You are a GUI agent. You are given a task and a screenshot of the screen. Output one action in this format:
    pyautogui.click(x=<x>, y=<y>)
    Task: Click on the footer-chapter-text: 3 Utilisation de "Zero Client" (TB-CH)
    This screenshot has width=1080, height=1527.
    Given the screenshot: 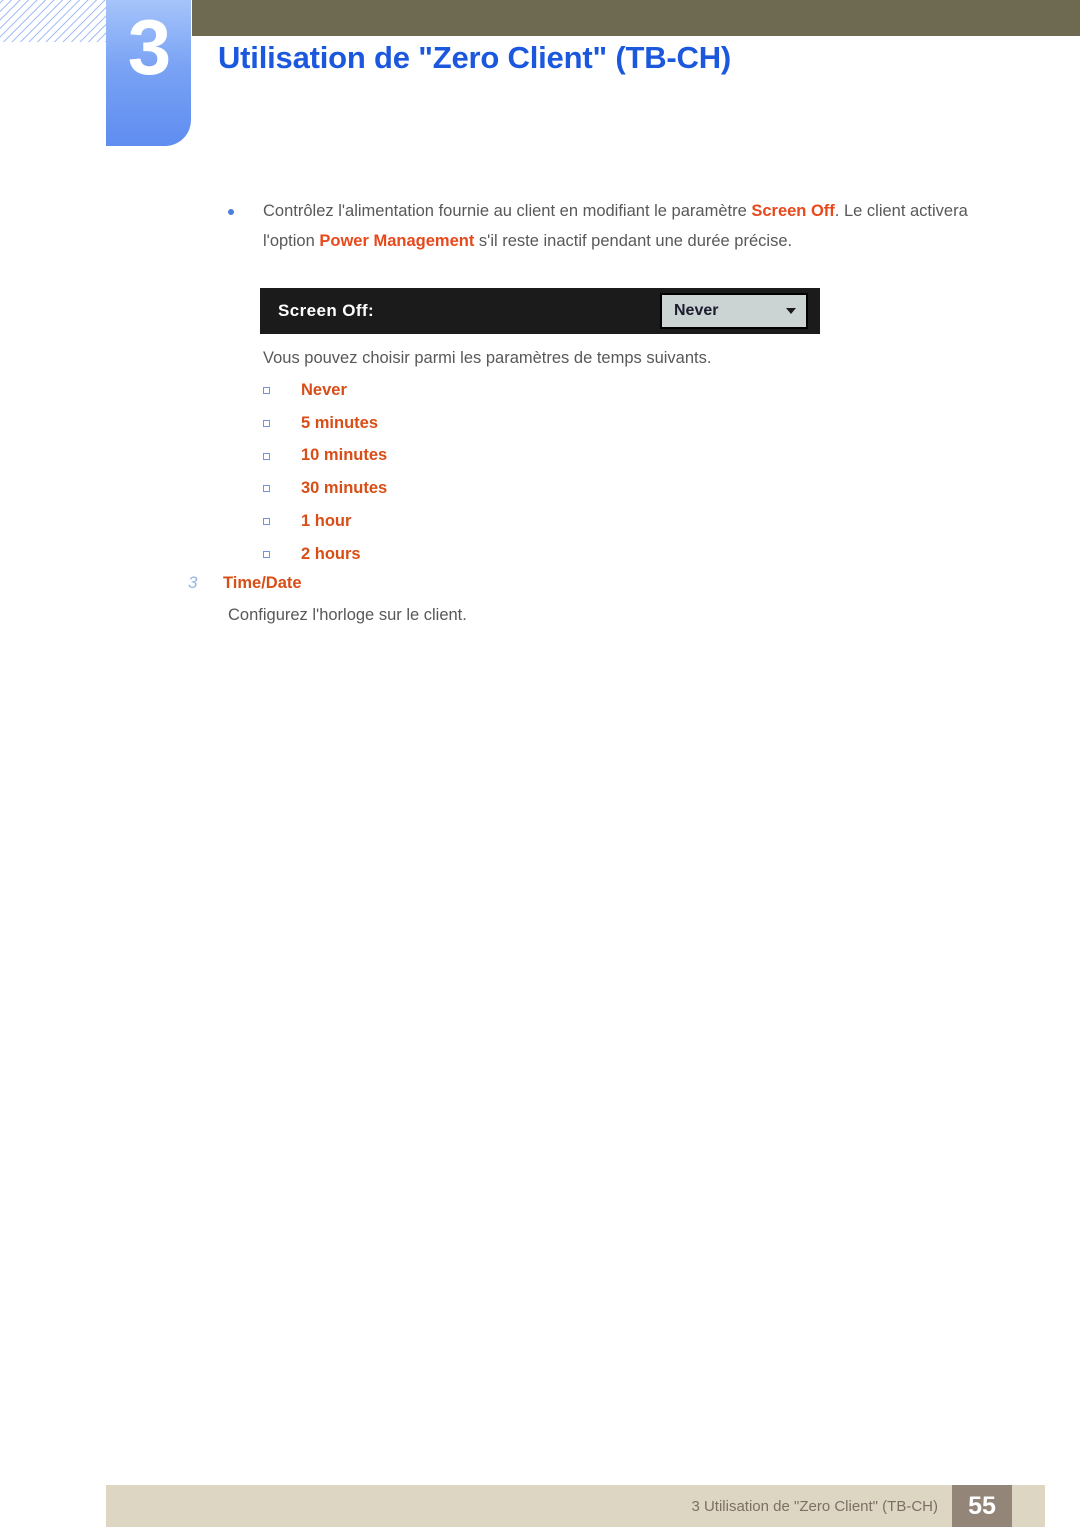 What is the action you would take?
    pyautogui.click(x=814, y=1506)
    